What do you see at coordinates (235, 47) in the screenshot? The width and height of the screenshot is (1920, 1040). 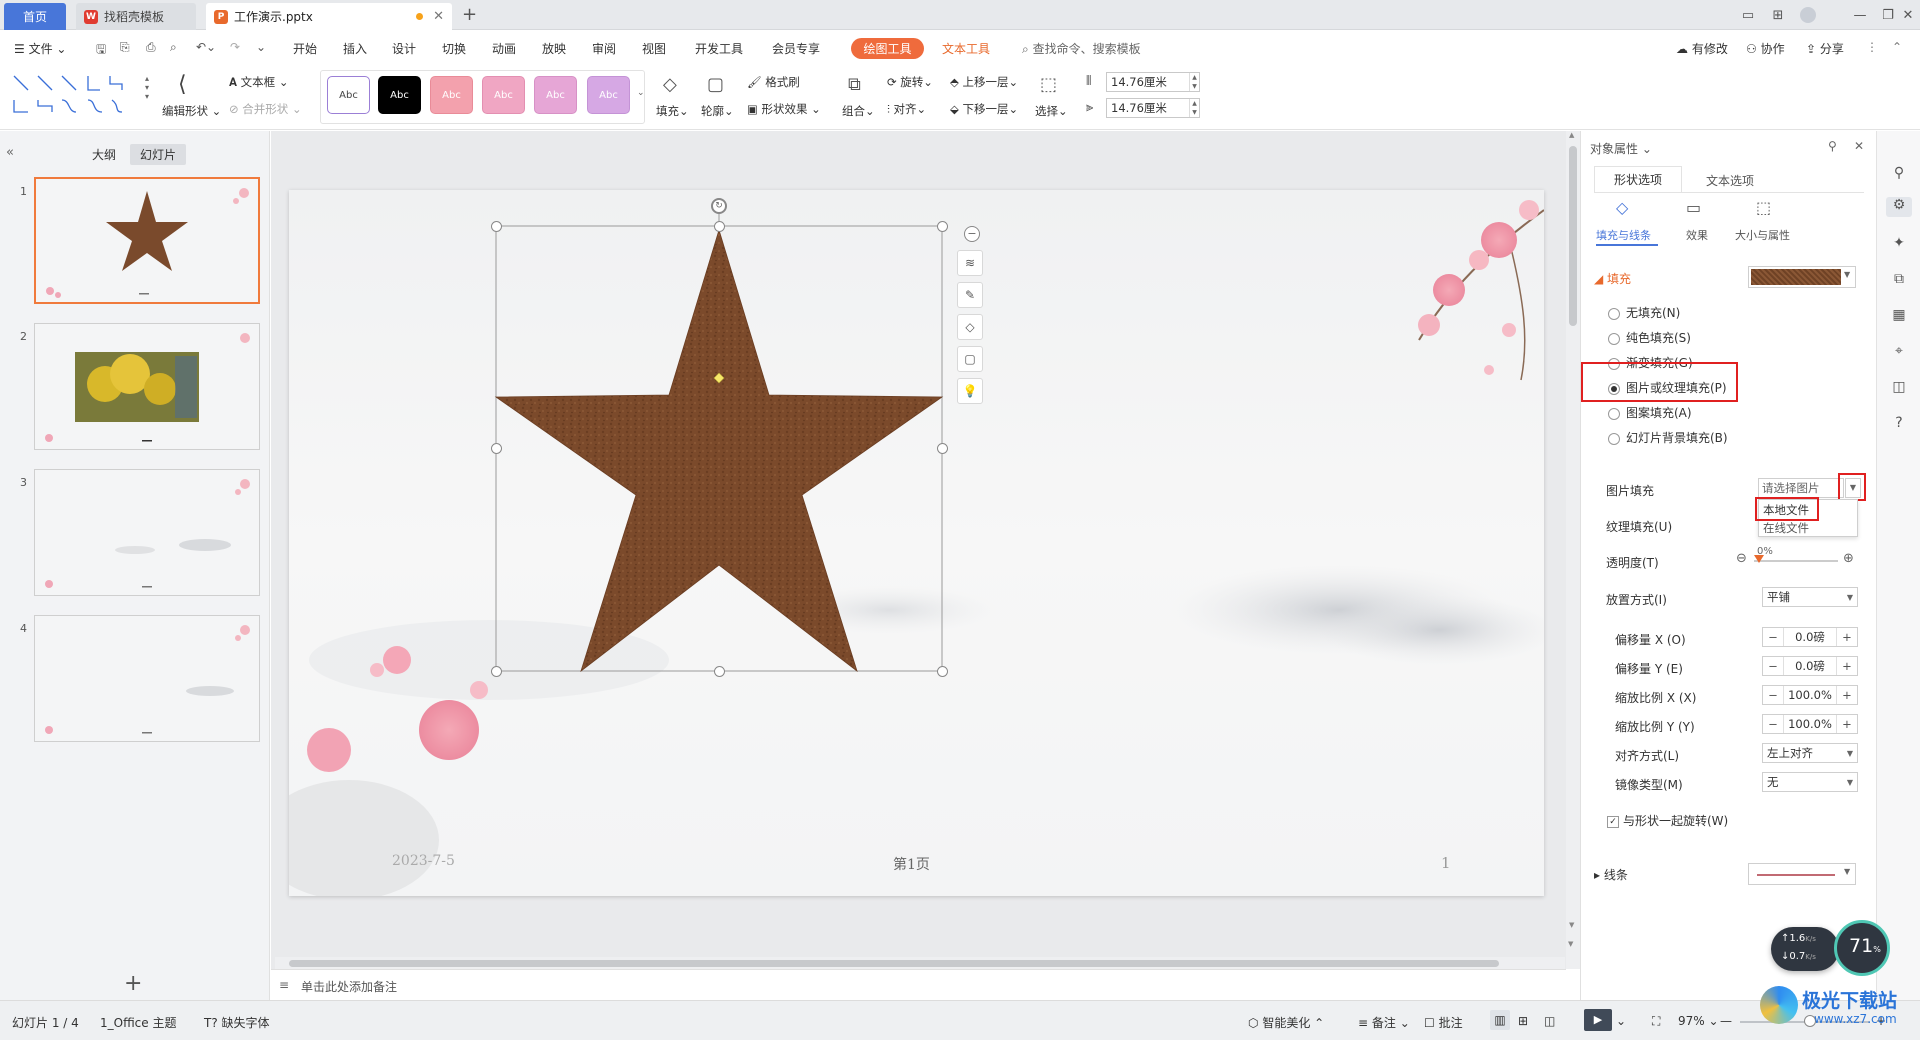 I see `redo-icon: ↷` at bounding box center [235, 47].